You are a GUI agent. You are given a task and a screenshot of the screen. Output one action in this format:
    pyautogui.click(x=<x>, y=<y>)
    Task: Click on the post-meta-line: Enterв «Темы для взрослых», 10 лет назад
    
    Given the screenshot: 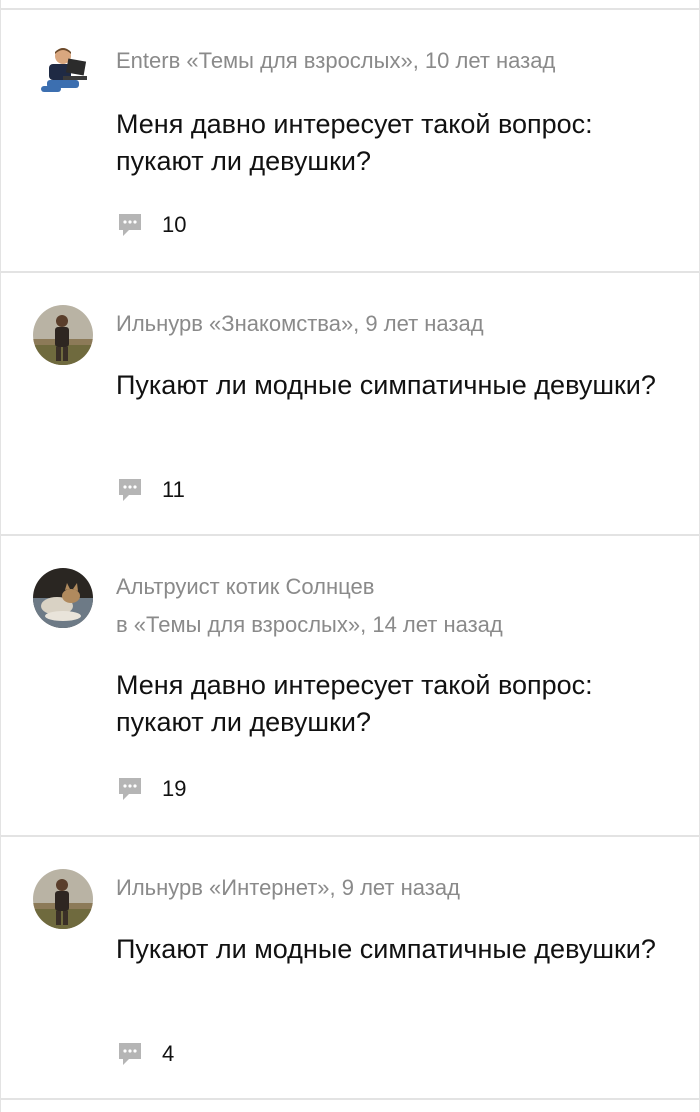 What is the action you would take?
    pyautogui.click(x=335, y=61)
    